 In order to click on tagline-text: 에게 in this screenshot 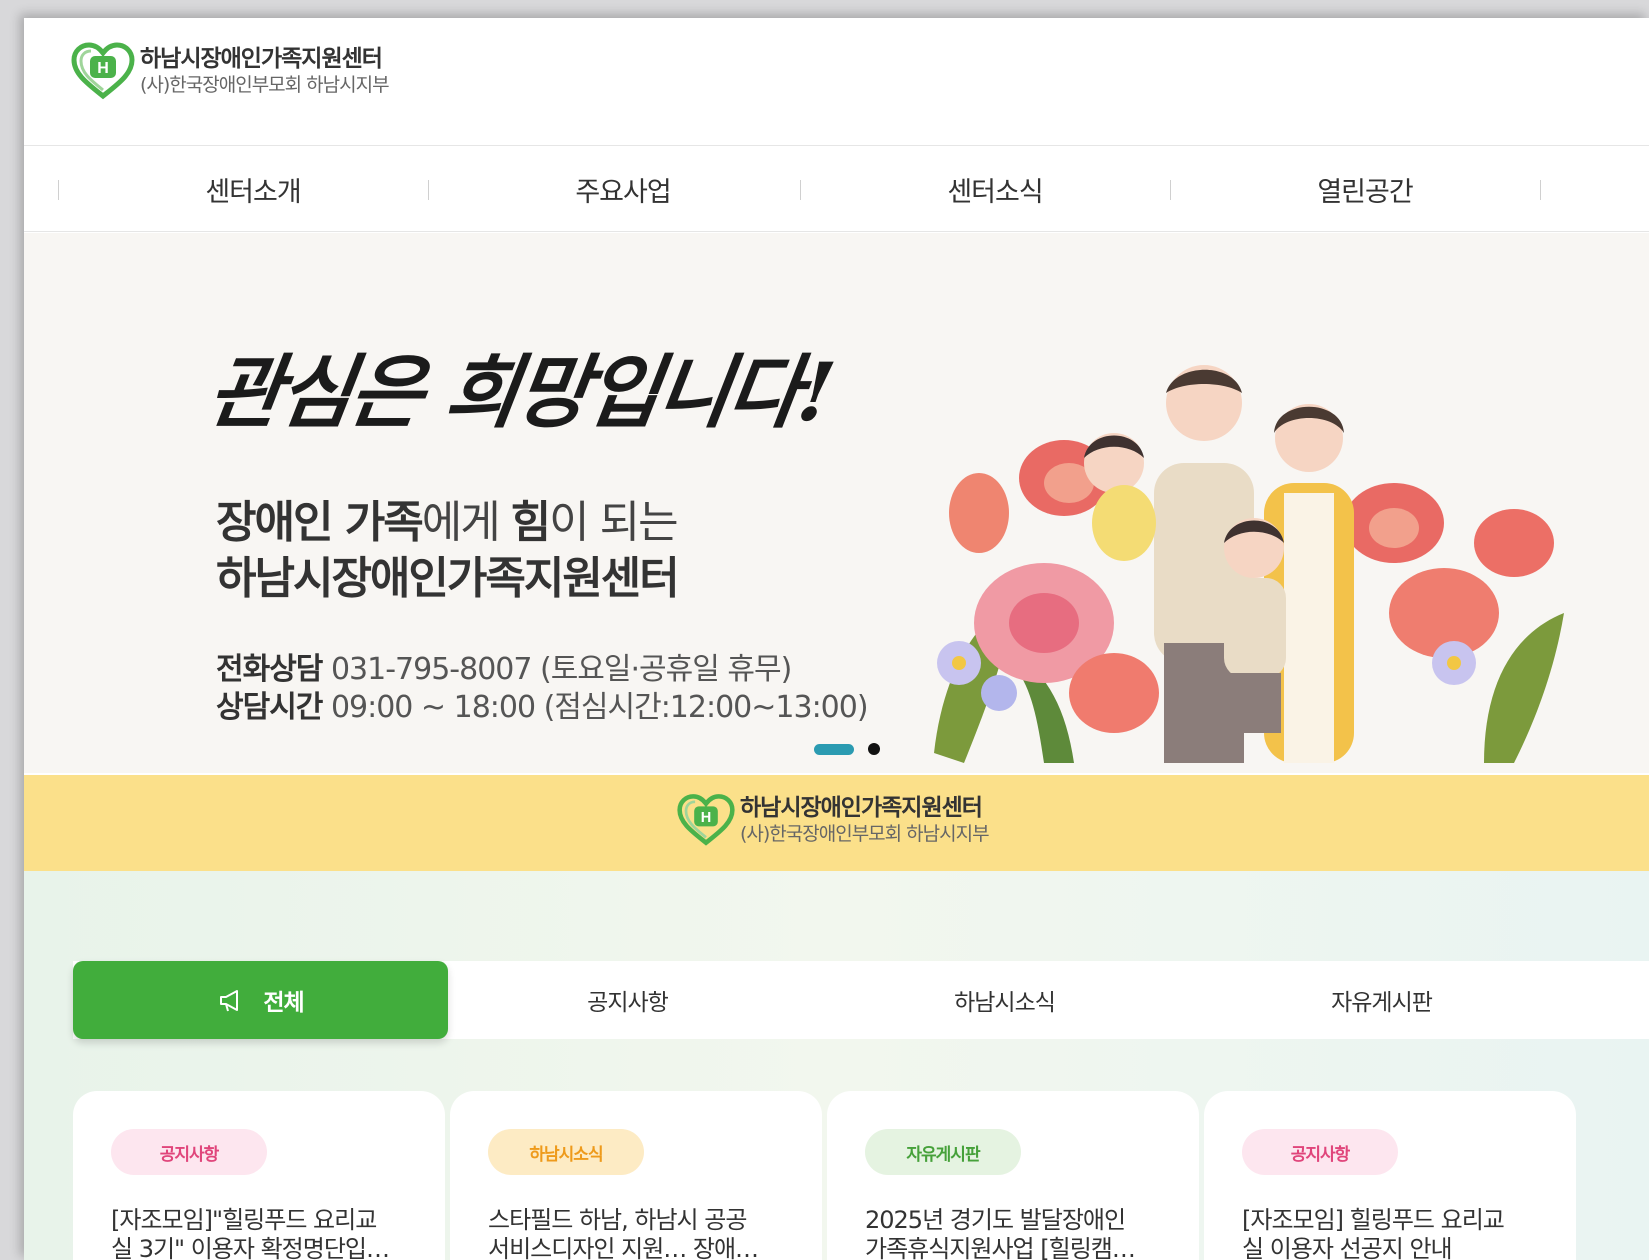, I will do `click(466, 522)`.